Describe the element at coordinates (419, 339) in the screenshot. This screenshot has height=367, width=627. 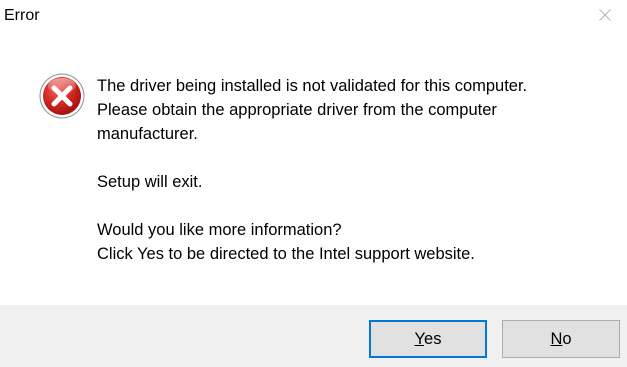
I see `yes-mnemonic: Y` at that location.